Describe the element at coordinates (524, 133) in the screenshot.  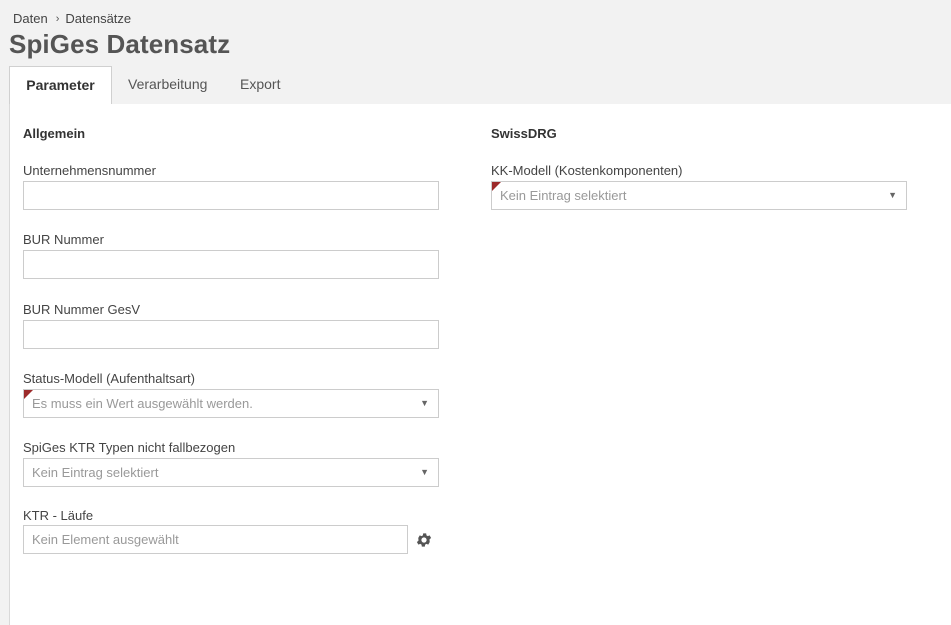
I see `section-title-swissdrg: SwissDRG` at that location.